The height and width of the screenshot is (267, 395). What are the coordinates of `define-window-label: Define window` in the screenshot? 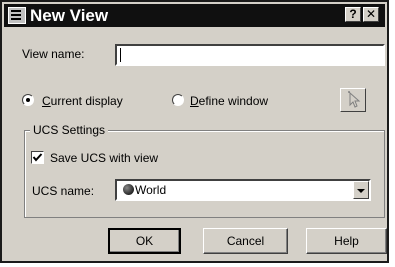 It's located at (229, 101).